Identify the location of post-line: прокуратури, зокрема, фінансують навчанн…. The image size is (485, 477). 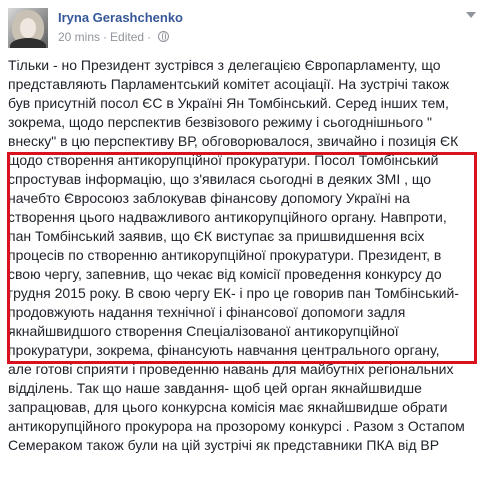
(224, 350).